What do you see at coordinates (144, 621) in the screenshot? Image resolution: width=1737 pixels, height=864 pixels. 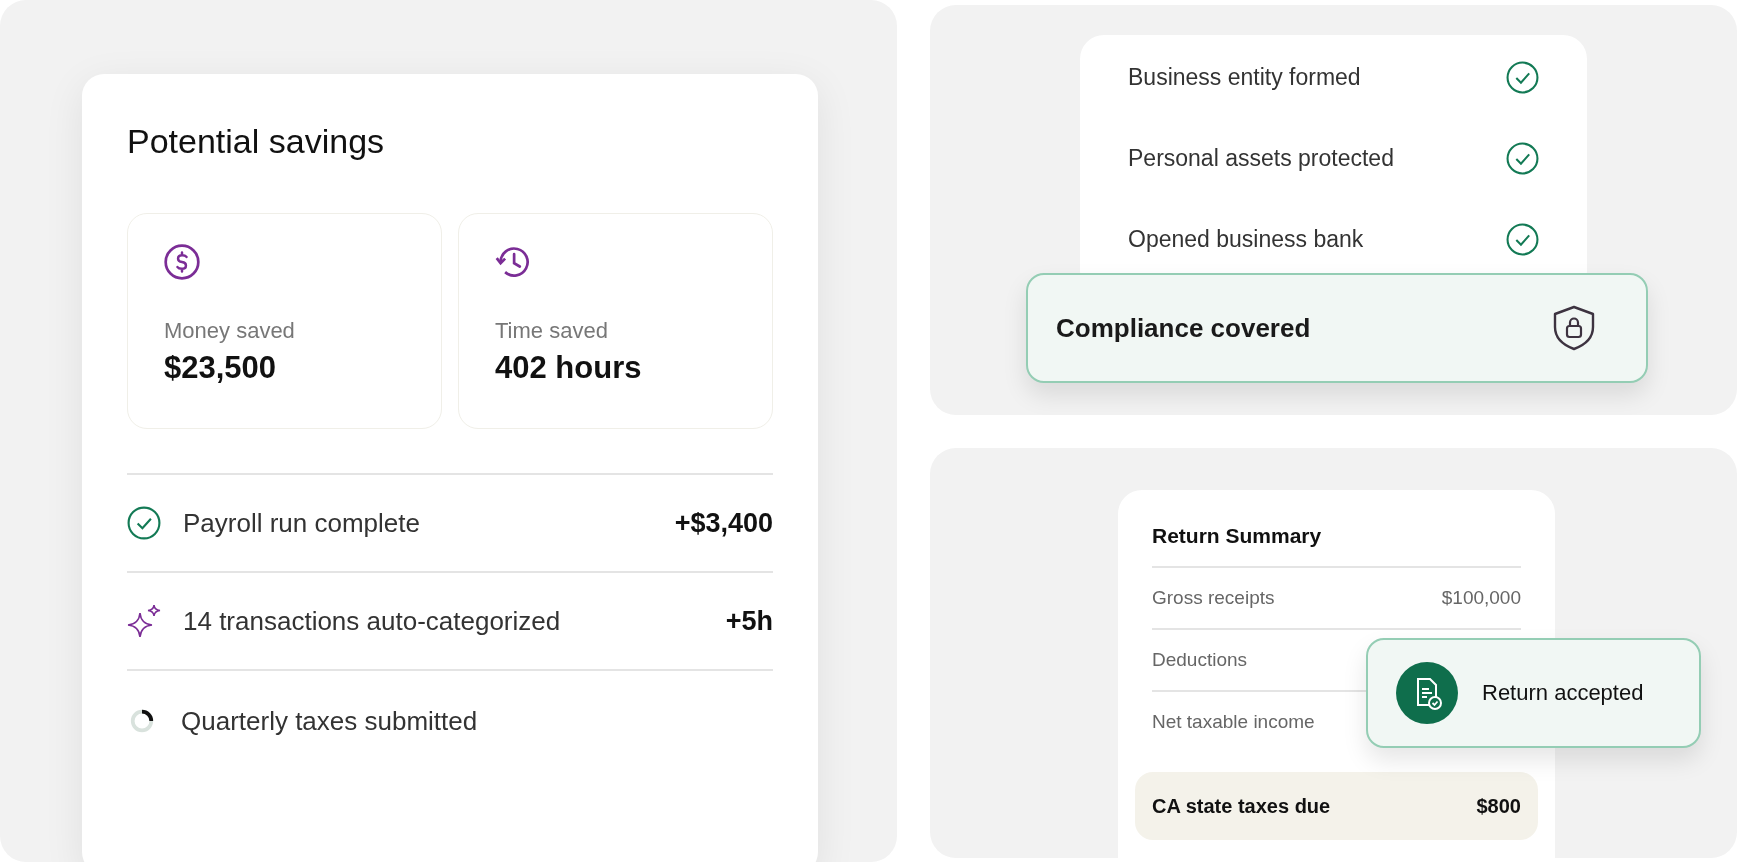 I see `sparkle-icon` at bounding box center [144, 621].